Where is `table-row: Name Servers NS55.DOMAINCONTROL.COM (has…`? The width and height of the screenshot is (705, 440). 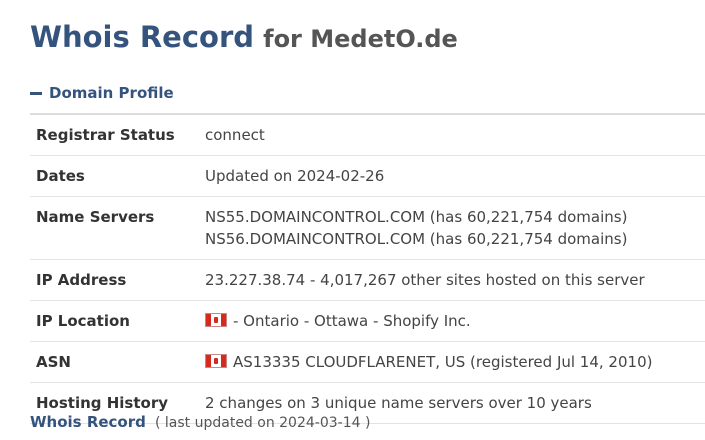 table-row: Name Servers NS55.DOMAINCONTROL.COM (has… is located at coordinates (367, 228).